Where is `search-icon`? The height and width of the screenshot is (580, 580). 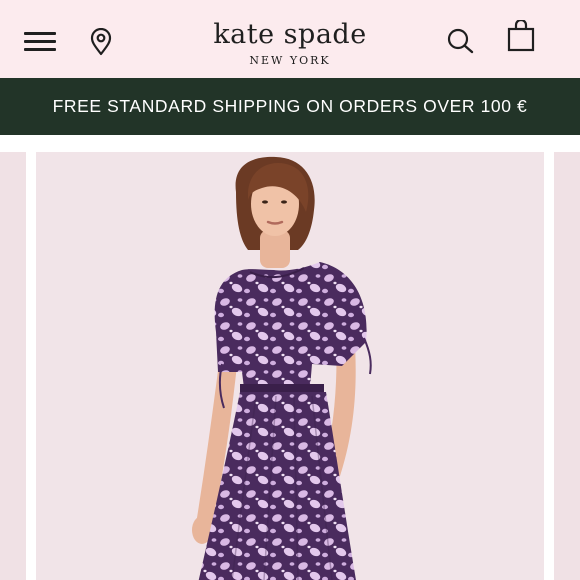 search-icon is located at coordinates (460, 41).